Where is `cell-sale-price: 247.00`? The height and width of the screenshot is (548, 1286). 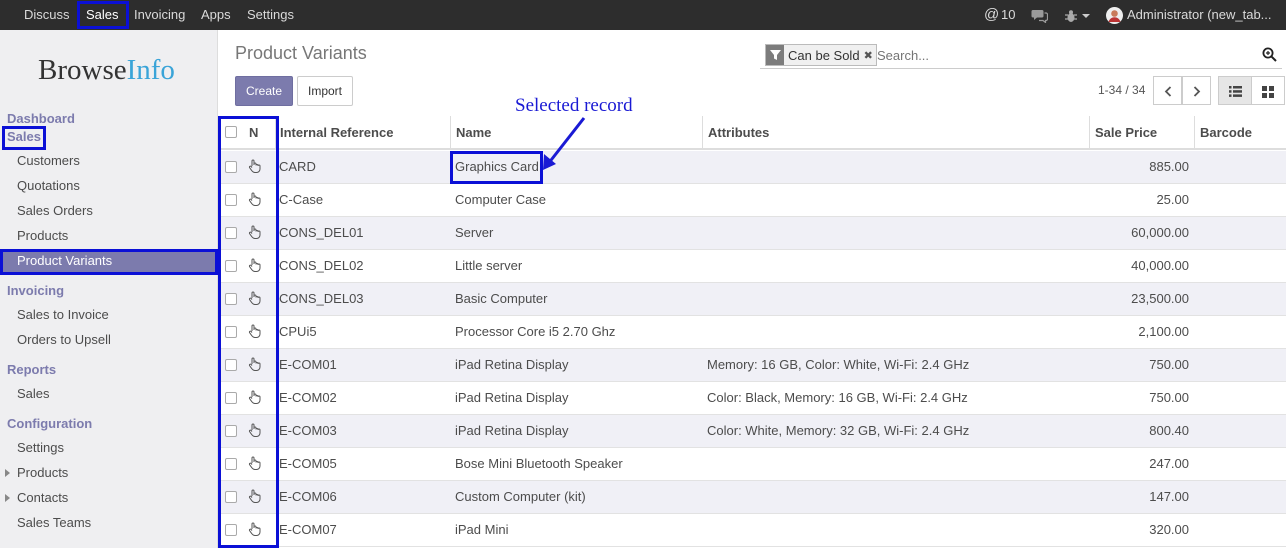
cell-sale-price: 247.00 is located at coordinates (1169, 463).